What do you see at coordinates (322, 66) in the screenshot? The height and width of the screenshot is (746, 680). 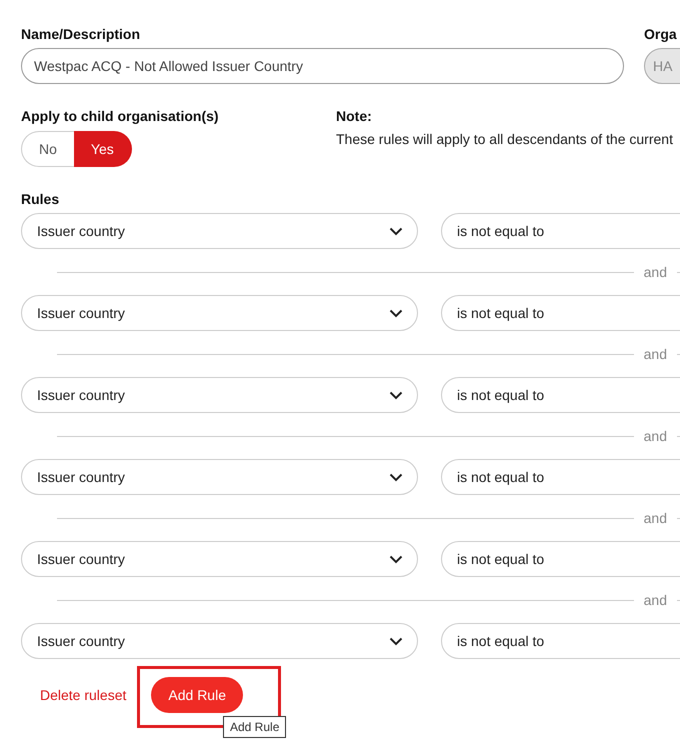 I see `name-input-field: Westpac ACQ - Not Allowed Issuer Country` at bounding box center [322, 66].